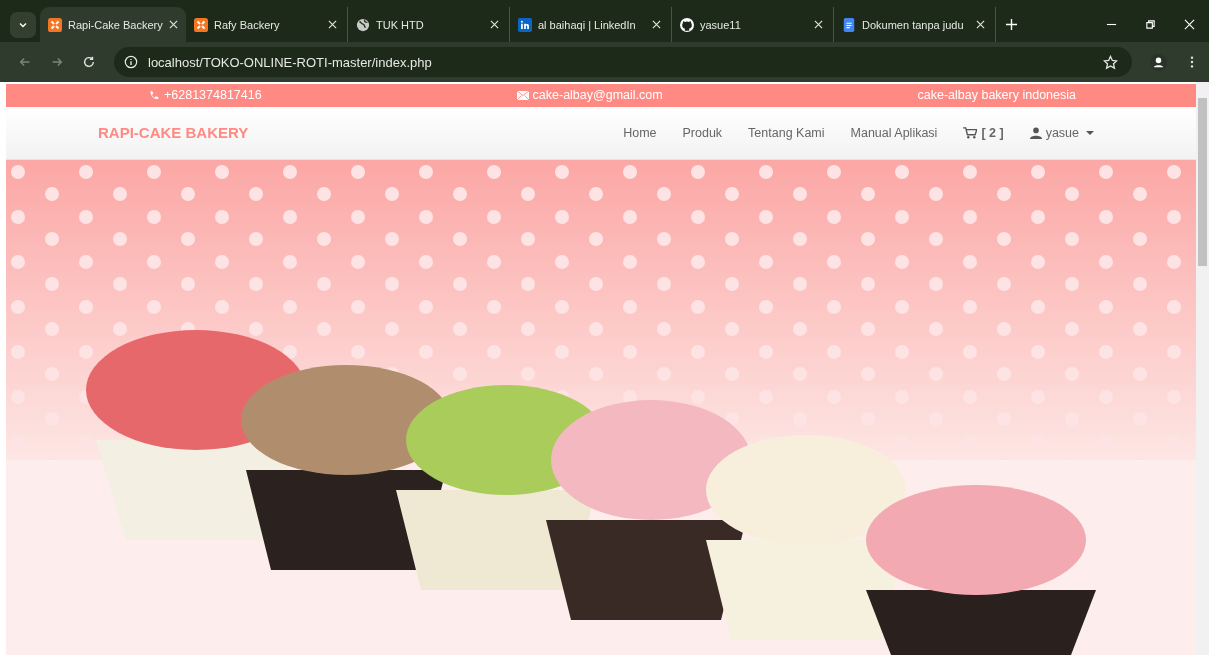  Describe the element at coordinates (1011, 24) in the screenshot. I see `new-tab-icon` at that location.